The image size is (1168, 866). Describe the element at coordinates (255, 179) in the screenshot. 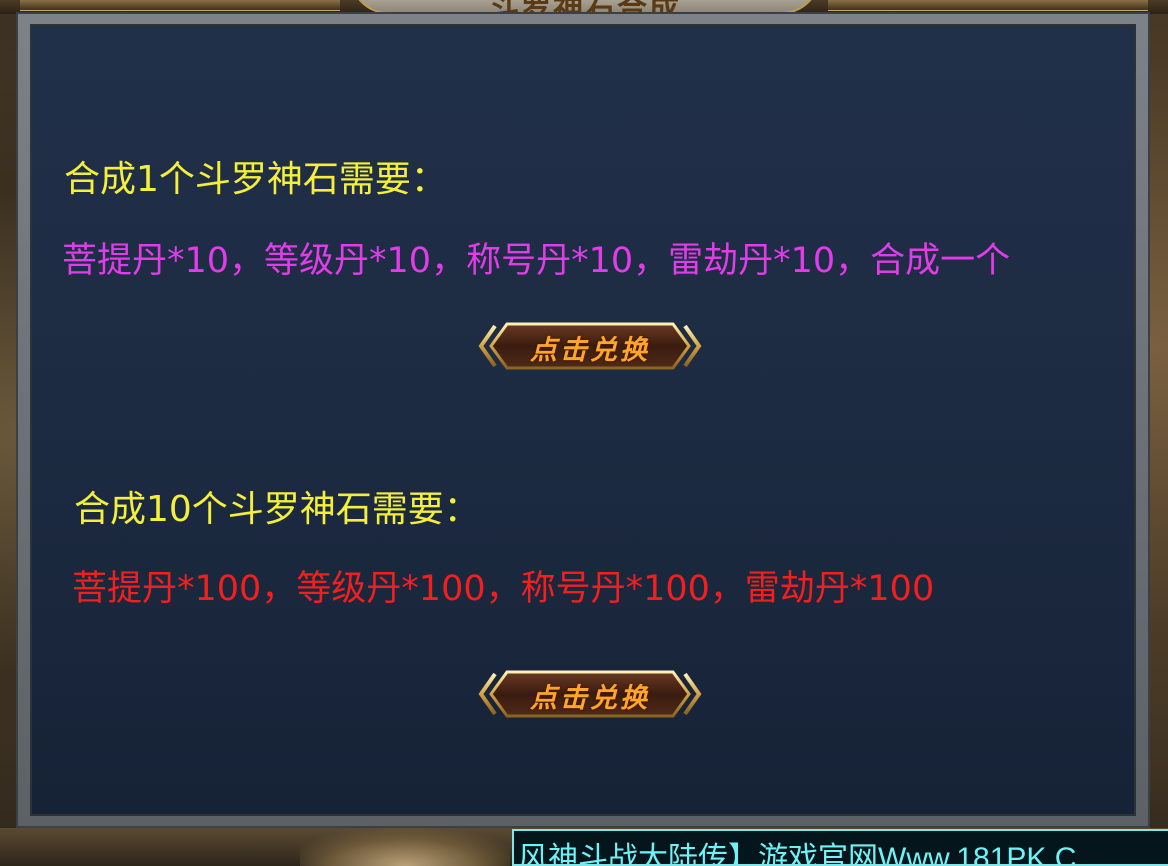

I see `recipe-1-heading: 合成1个斗罗神石需要：` at that location.